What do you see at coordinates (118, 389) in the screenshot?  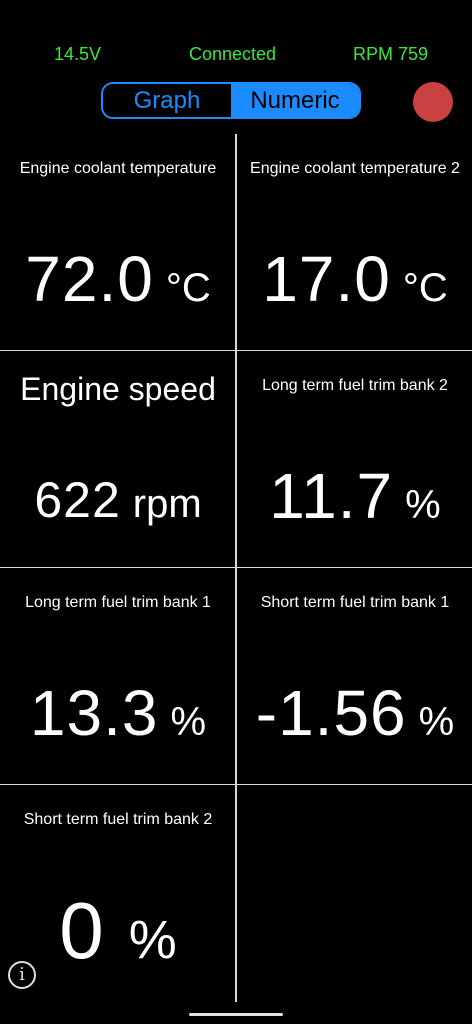 I see `gauge-label: Engine speed` at bounding box center [118, 389].